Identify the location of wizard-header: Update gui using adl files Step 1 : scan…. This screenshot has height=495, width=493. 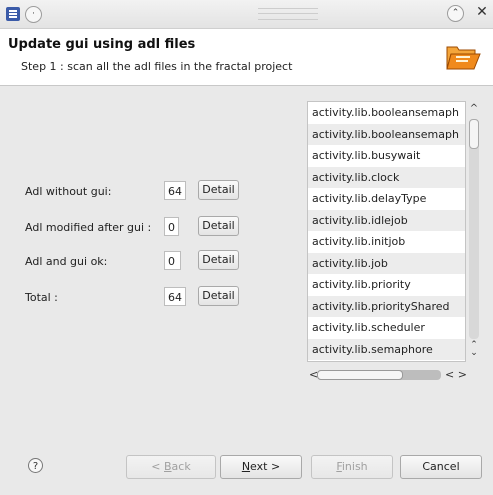
(246, 57).